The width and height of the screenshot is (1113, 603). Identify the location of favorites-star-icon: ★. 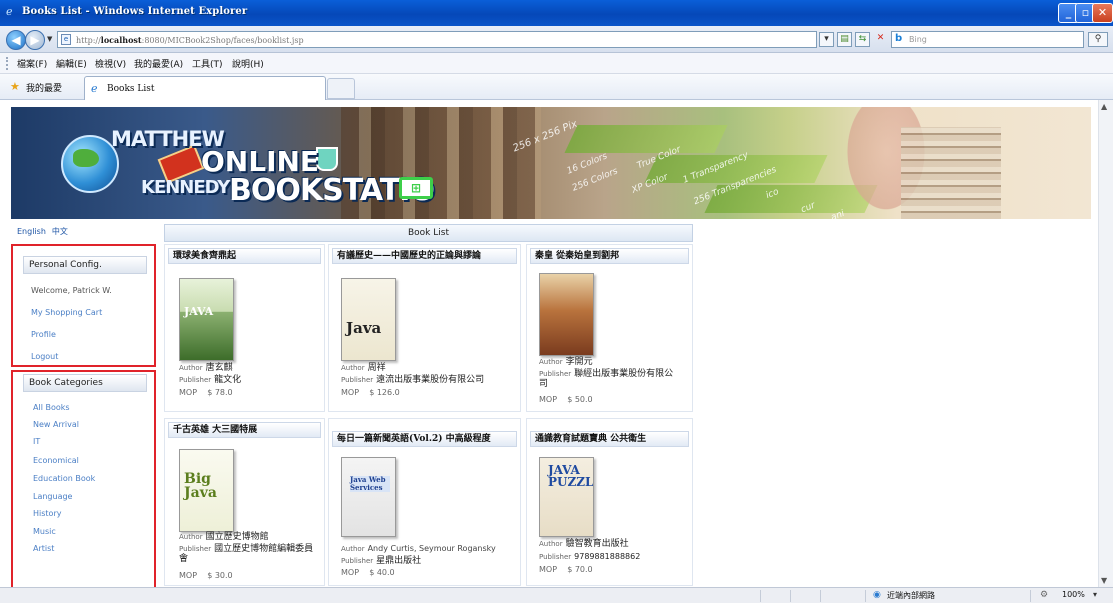
(15, 86).